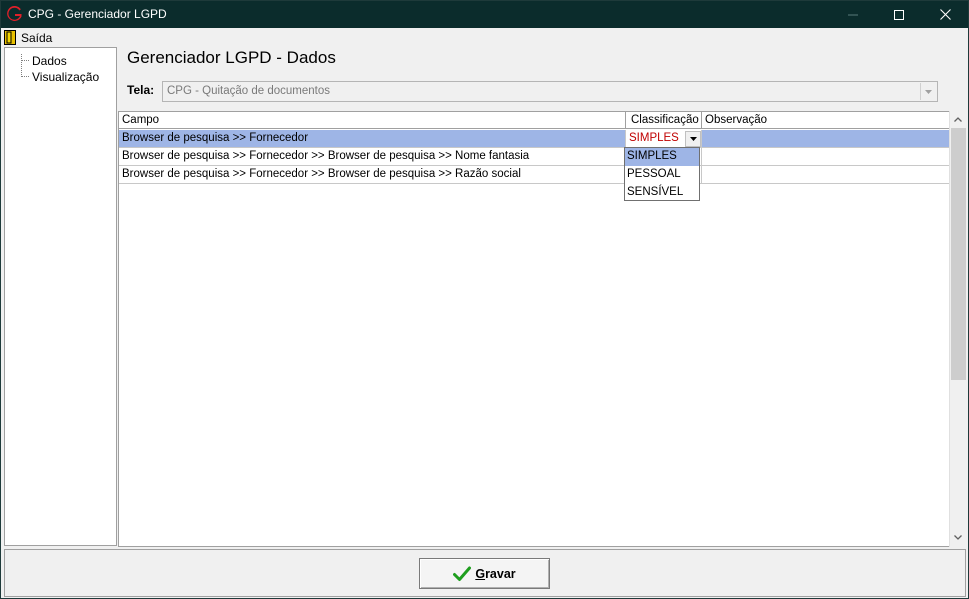 Image resolution: width=969 pixels, height=599 pixels. What do you see at coordinates (462, 573) in the screenshot?
I see `checkmark-icon` at bounding box center [462, 573].